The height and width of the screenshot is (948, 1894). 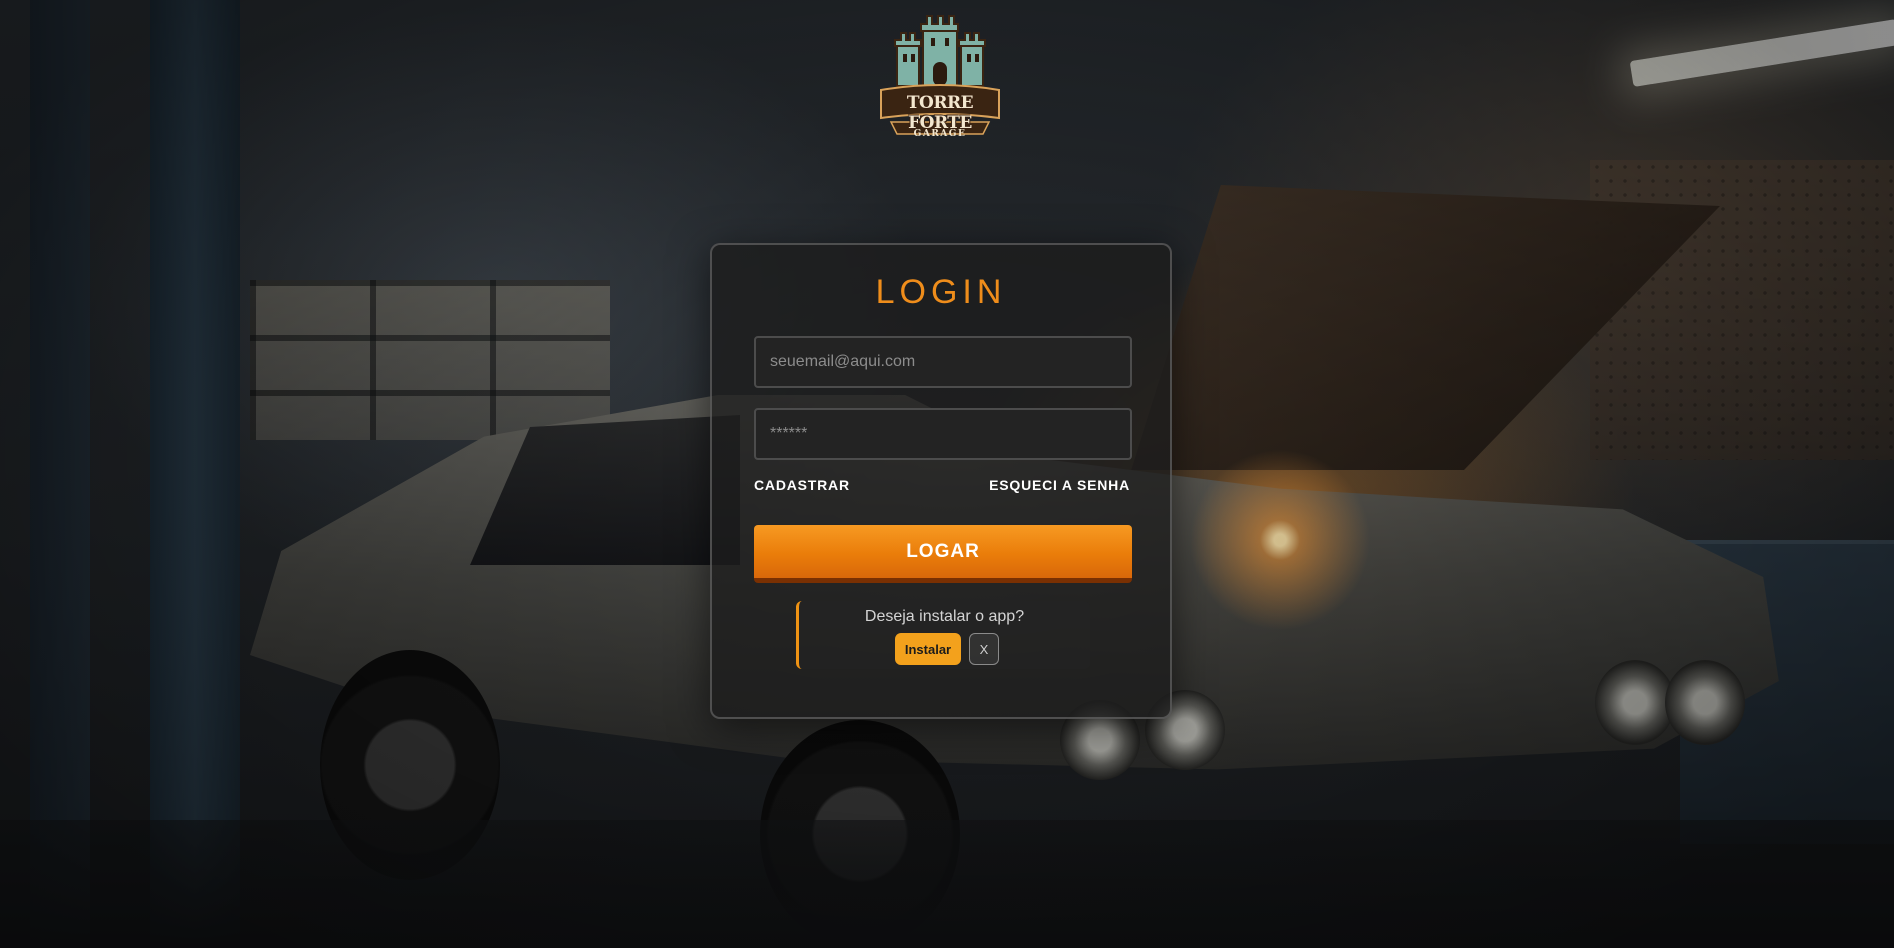 What do you see at coordinates (944, 616) in the screenshot?
I see `install-prompt-message: Deseja instalar o app?` at bounding box center [944, 616].